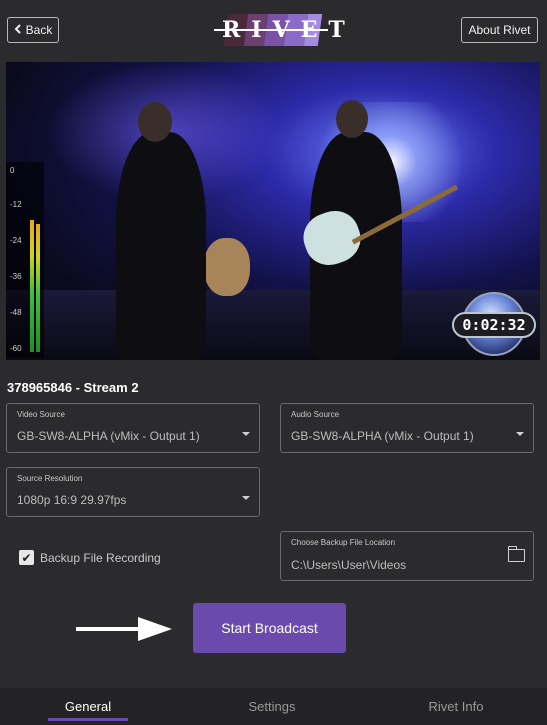  I want to click on backup-recording-toggle: ✔ Backup File Recording, so click(90, 557).